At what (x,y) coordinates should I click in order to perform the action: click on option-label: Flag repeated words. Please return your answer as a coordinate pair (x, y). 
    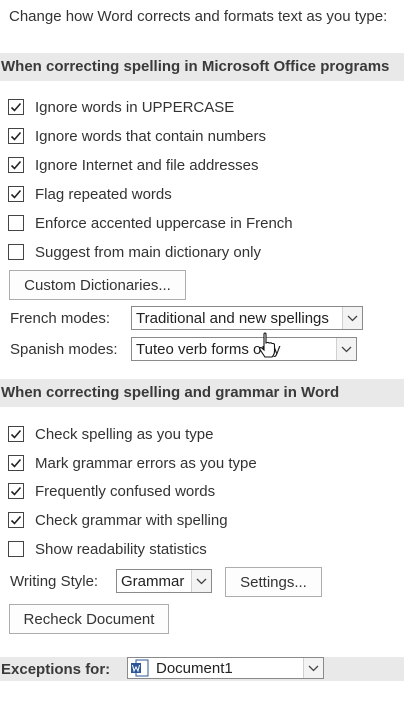
    Looking at the image, I should click on (103, 194).